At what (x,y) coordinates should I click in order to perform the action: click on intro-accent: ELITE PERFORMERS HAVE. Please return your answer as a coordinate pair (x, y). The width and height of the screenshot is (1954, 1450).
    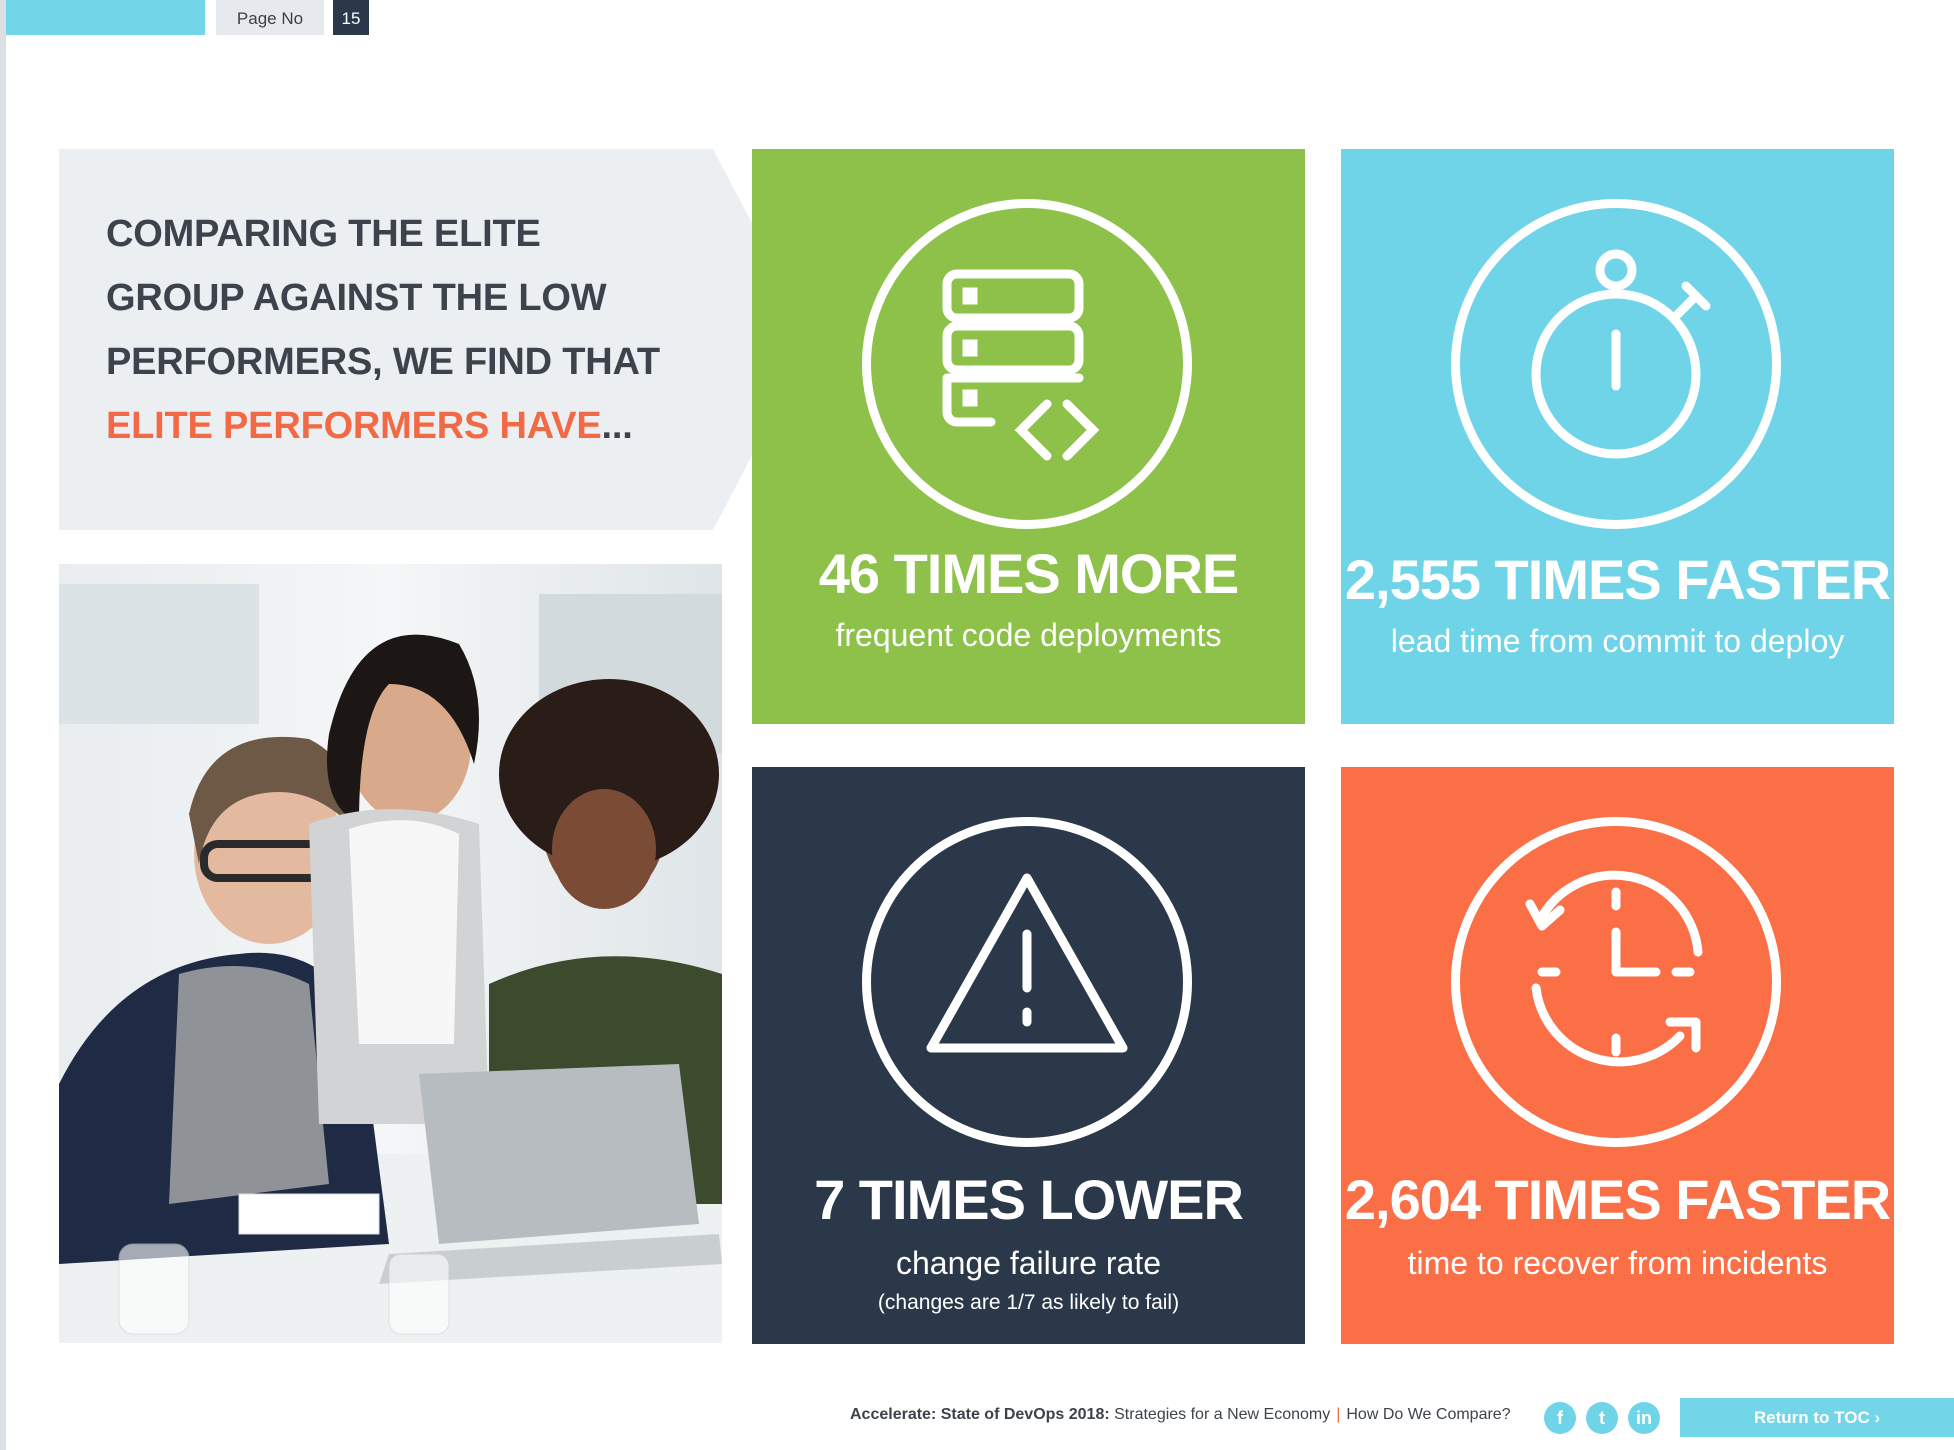
    Looking at the image, I should click on (354, 426).